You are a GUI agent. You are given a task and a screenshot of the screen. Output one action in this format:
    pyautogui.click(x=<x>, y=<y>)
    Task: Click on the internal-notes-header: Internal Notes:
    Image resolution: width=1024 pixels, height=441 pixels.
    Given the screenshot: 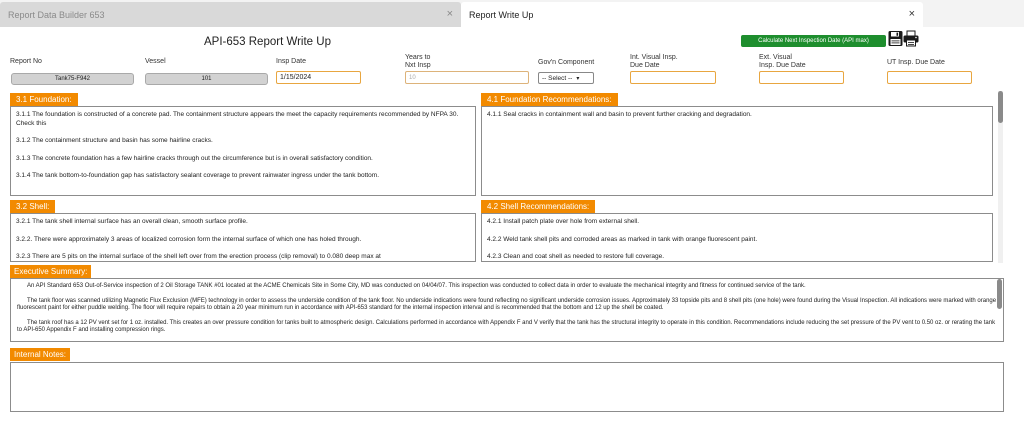 What is the action you would take?
    pyautogui.click(x=40, y=354)
    